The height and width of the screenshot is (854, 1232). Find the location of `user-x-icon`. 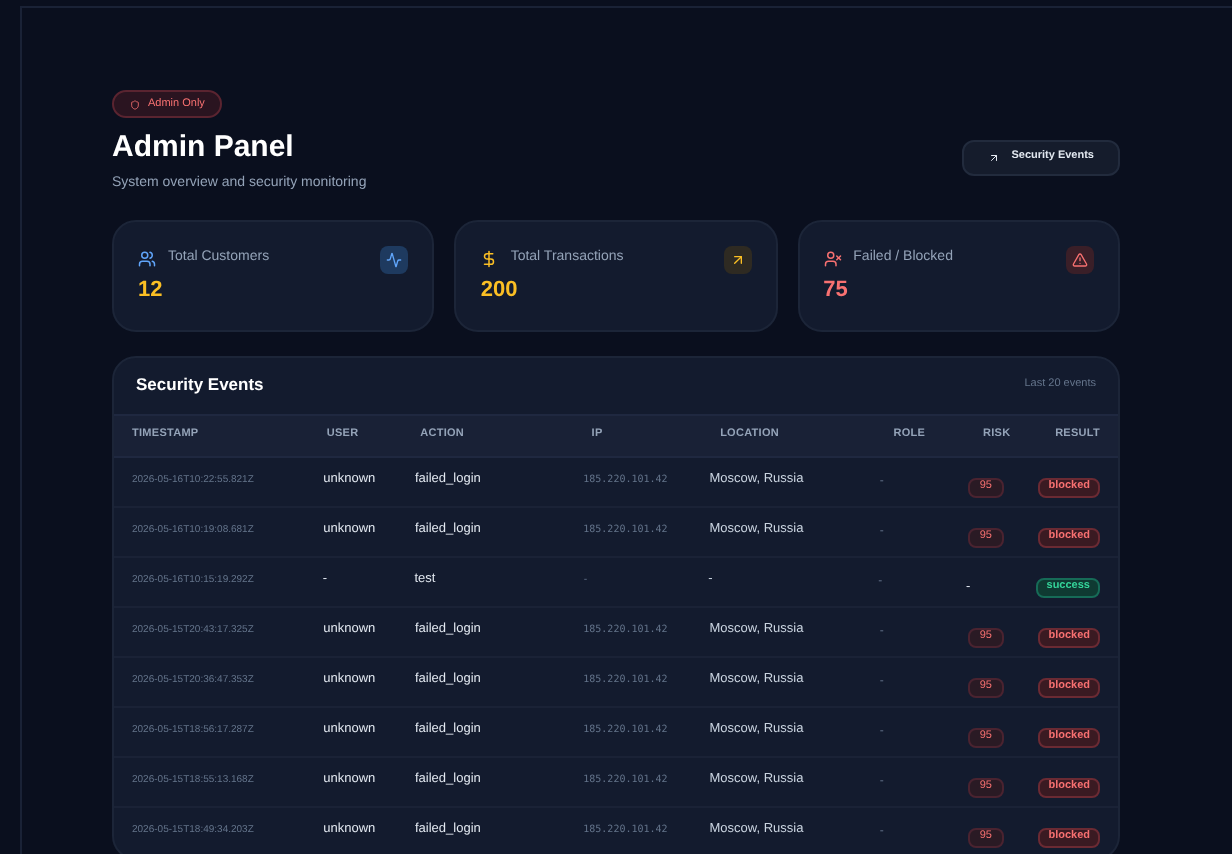

user-x-icon is located at coordinates (832, 259).